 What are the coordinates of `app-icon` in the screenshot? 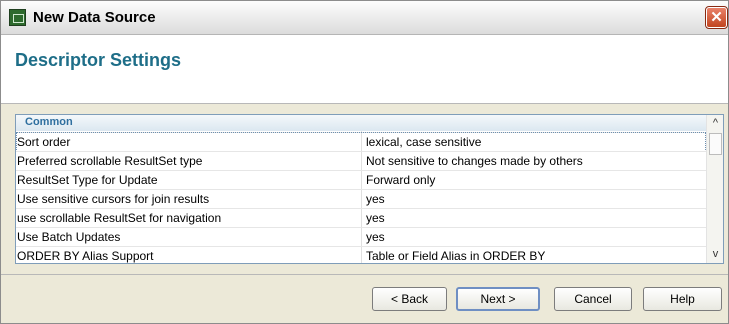 It's located at (17, 17).